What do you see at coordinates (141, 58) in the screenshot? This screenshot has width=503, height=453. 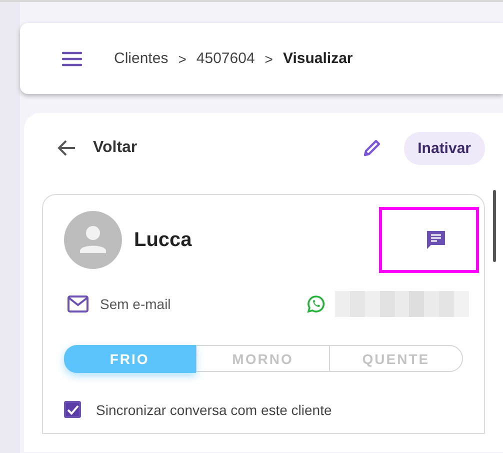 I see `breadcrumb-link: Clientes` at bounding box center [141, 58].